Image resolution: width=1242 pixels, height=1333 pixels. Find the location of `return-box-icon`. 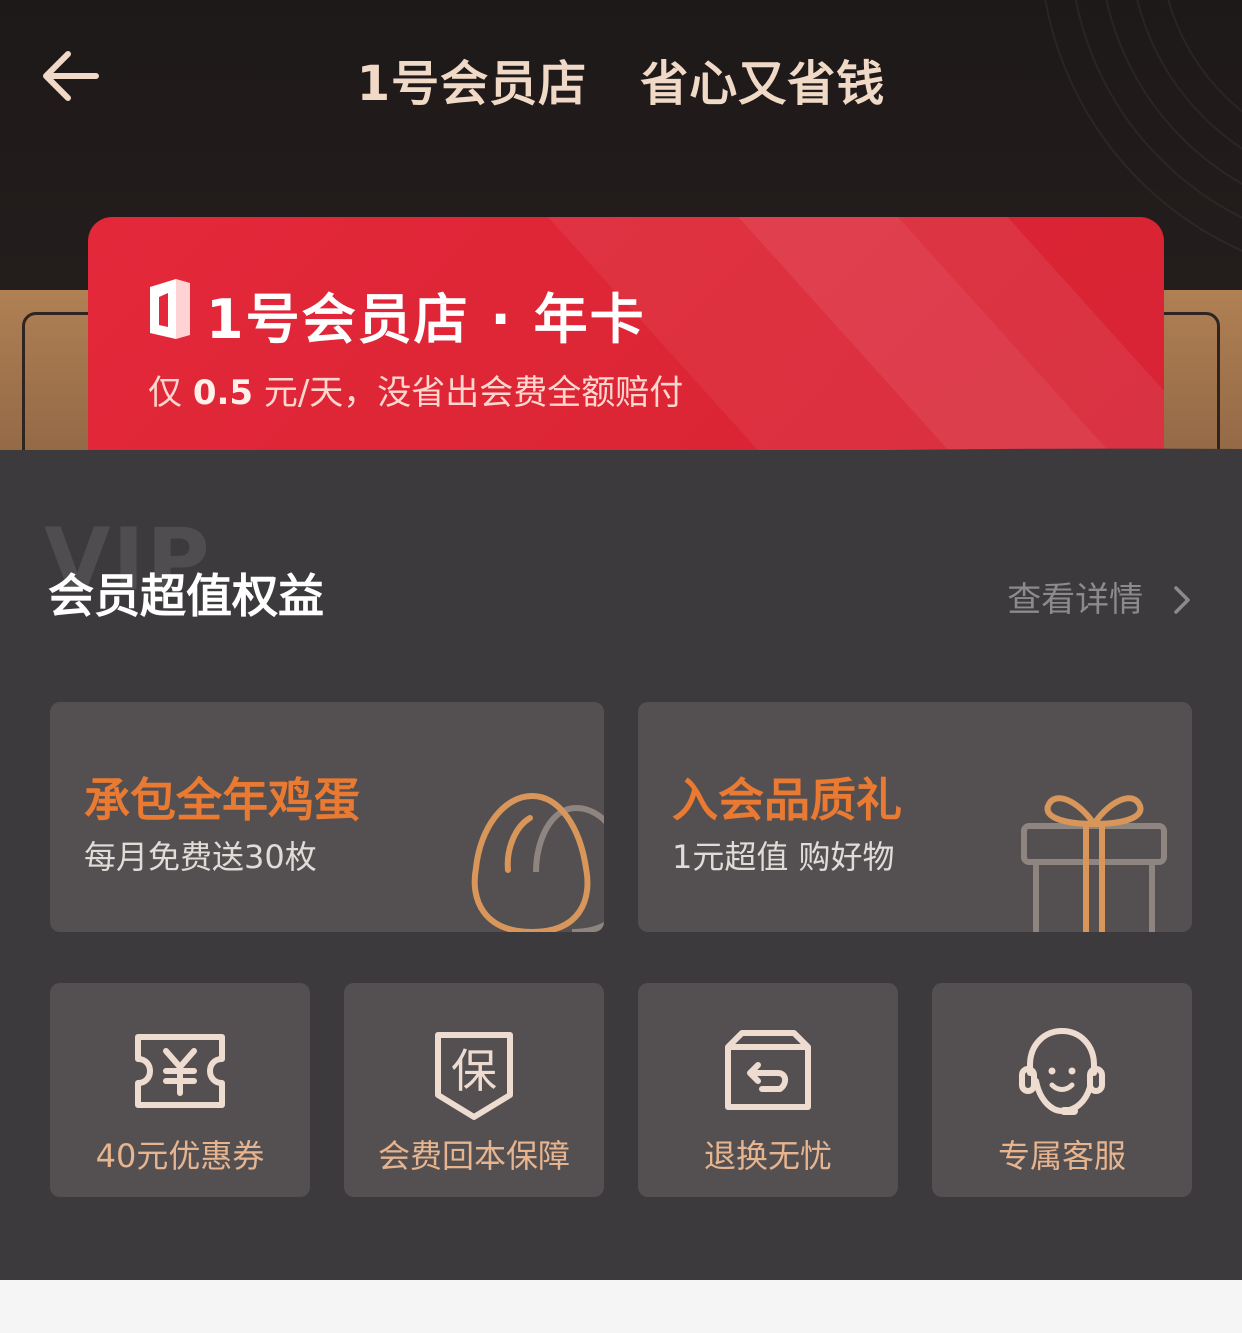

return-box-icon is located at coordinates (768, 1070).